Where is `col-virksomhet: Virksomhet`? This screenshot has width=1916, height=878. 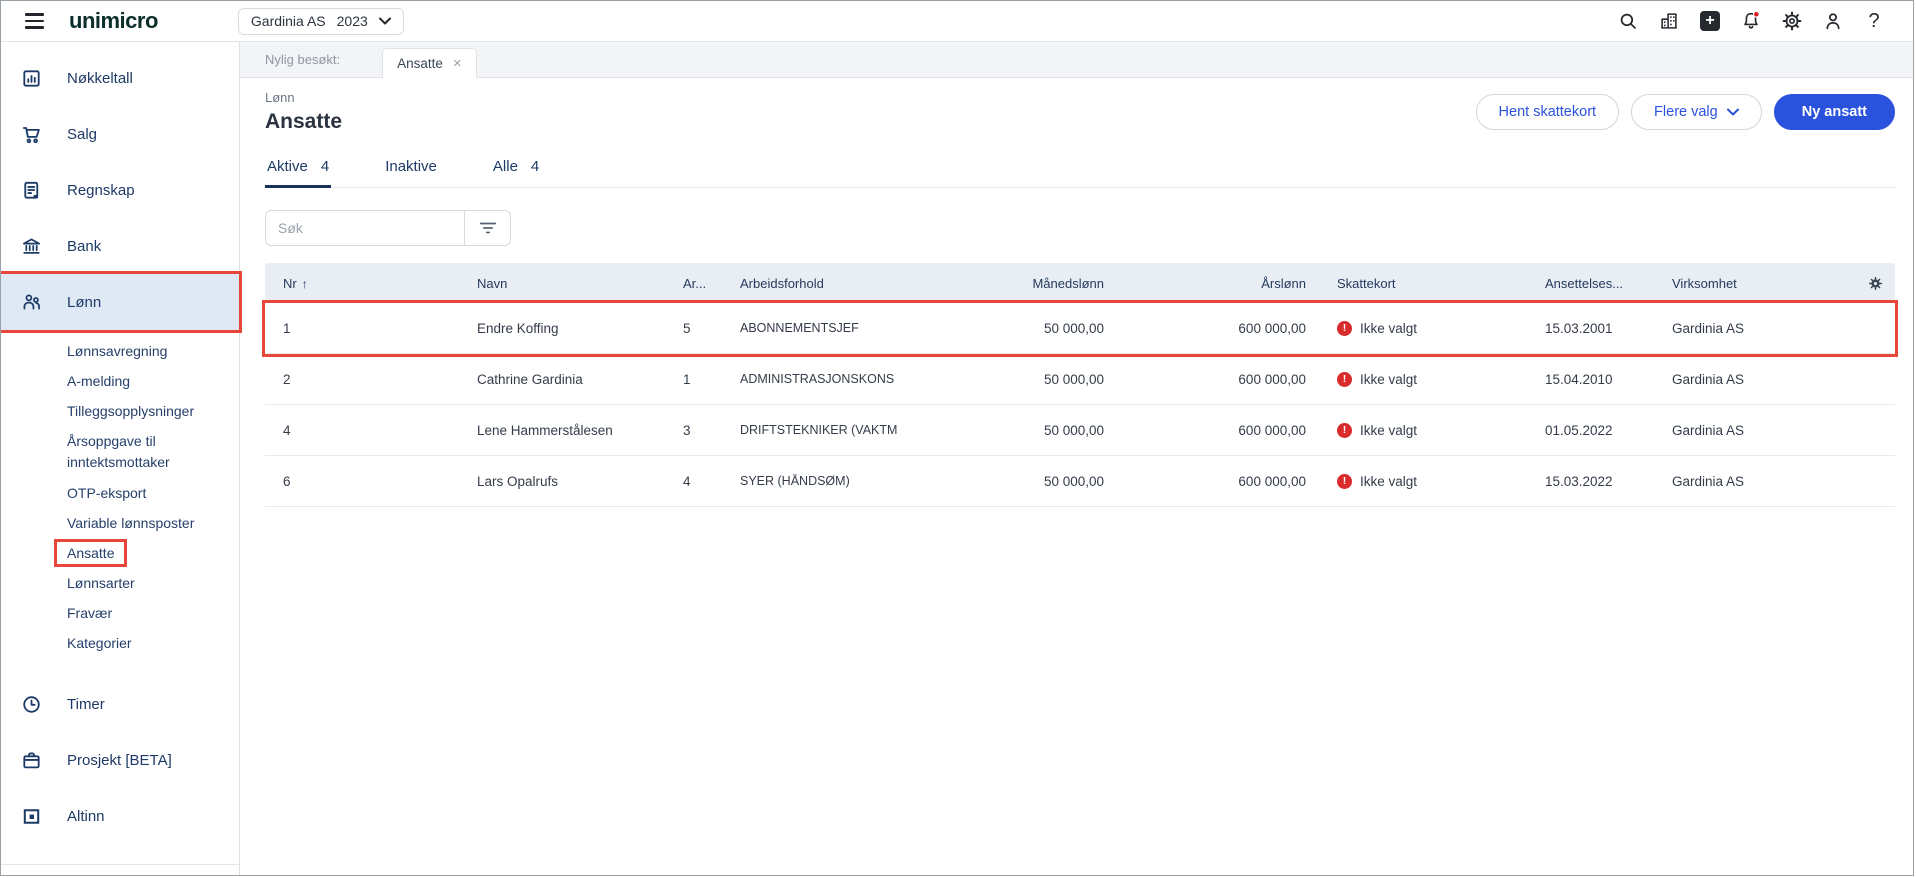
col-virksomhet: Virksomhet is located at coordinates (1770, 283).